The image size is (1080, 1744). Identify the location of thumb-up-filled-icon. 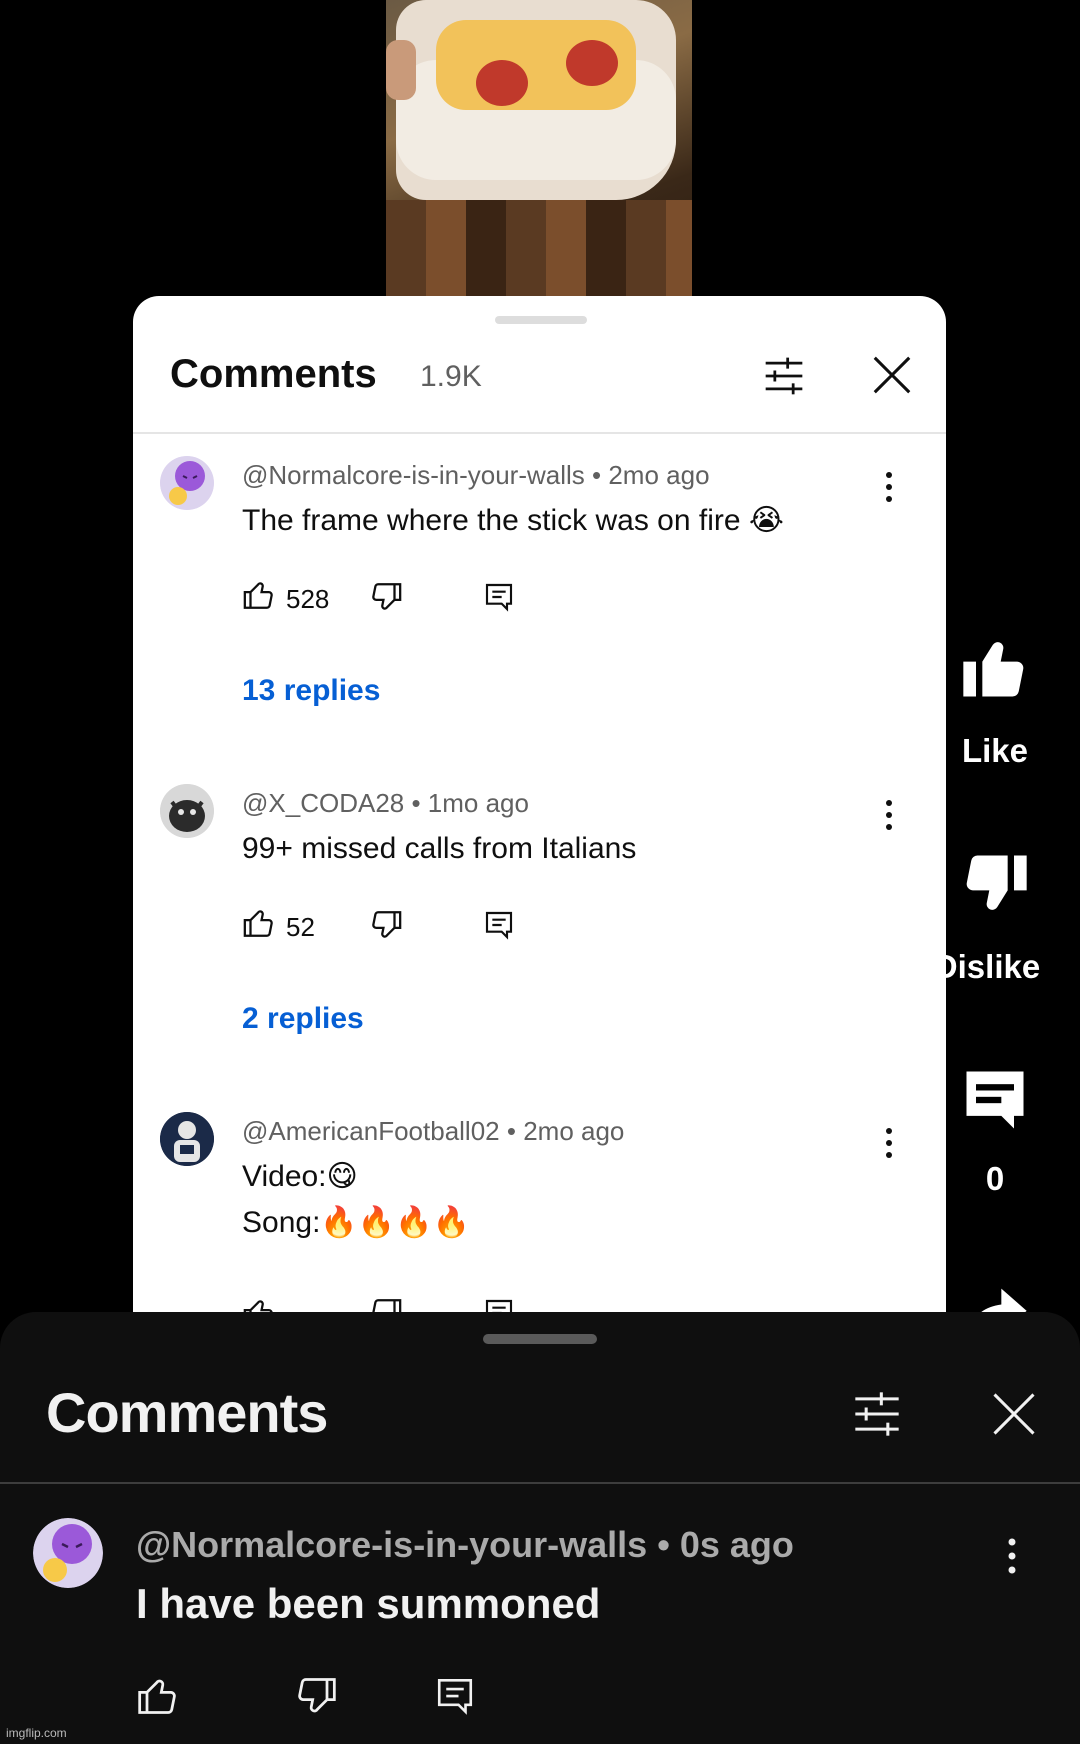
(993, 669).